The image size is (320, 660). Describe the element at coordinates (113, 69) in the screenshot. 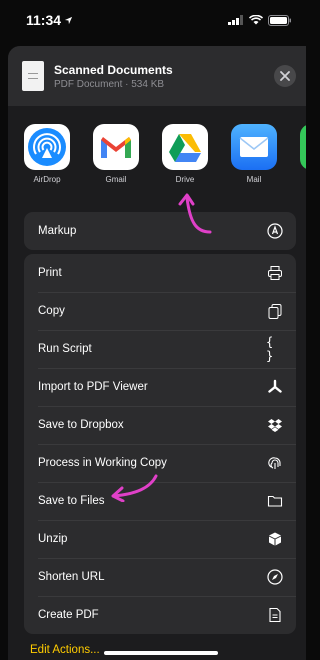

I see `document-title: Scanned Documents` at that location.